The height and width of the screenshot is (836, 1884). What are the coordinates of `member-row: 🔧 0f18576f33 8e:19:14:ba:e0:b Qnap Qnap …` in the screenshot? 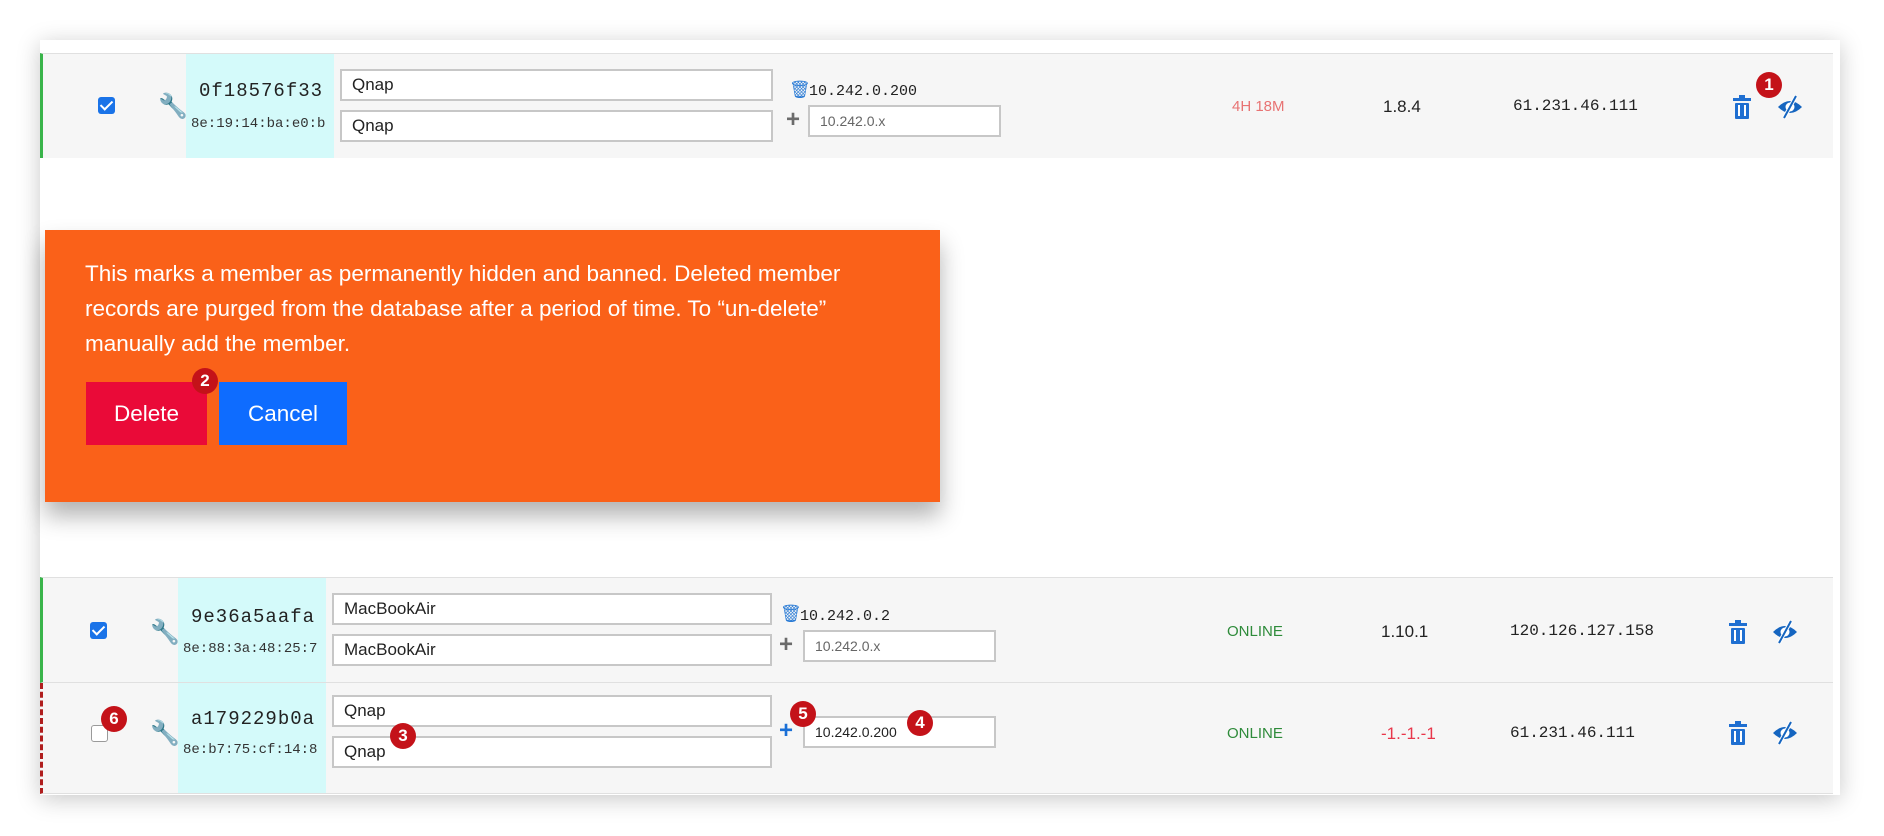 It's located at (936, 105).